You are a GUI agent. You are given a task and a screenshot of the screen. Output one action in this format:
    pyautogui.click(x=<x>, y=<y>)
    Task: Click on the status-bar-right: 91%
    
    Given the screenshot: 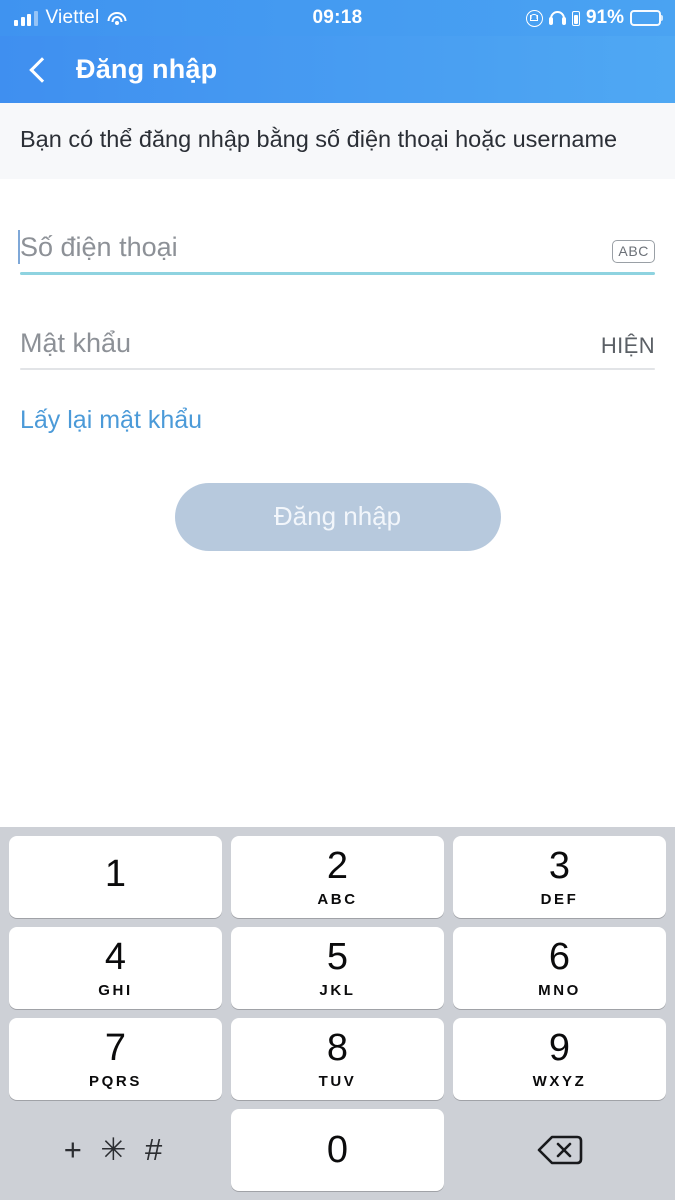 What is the action you would take?
    pyautogui.click(x=593, y=18)
    